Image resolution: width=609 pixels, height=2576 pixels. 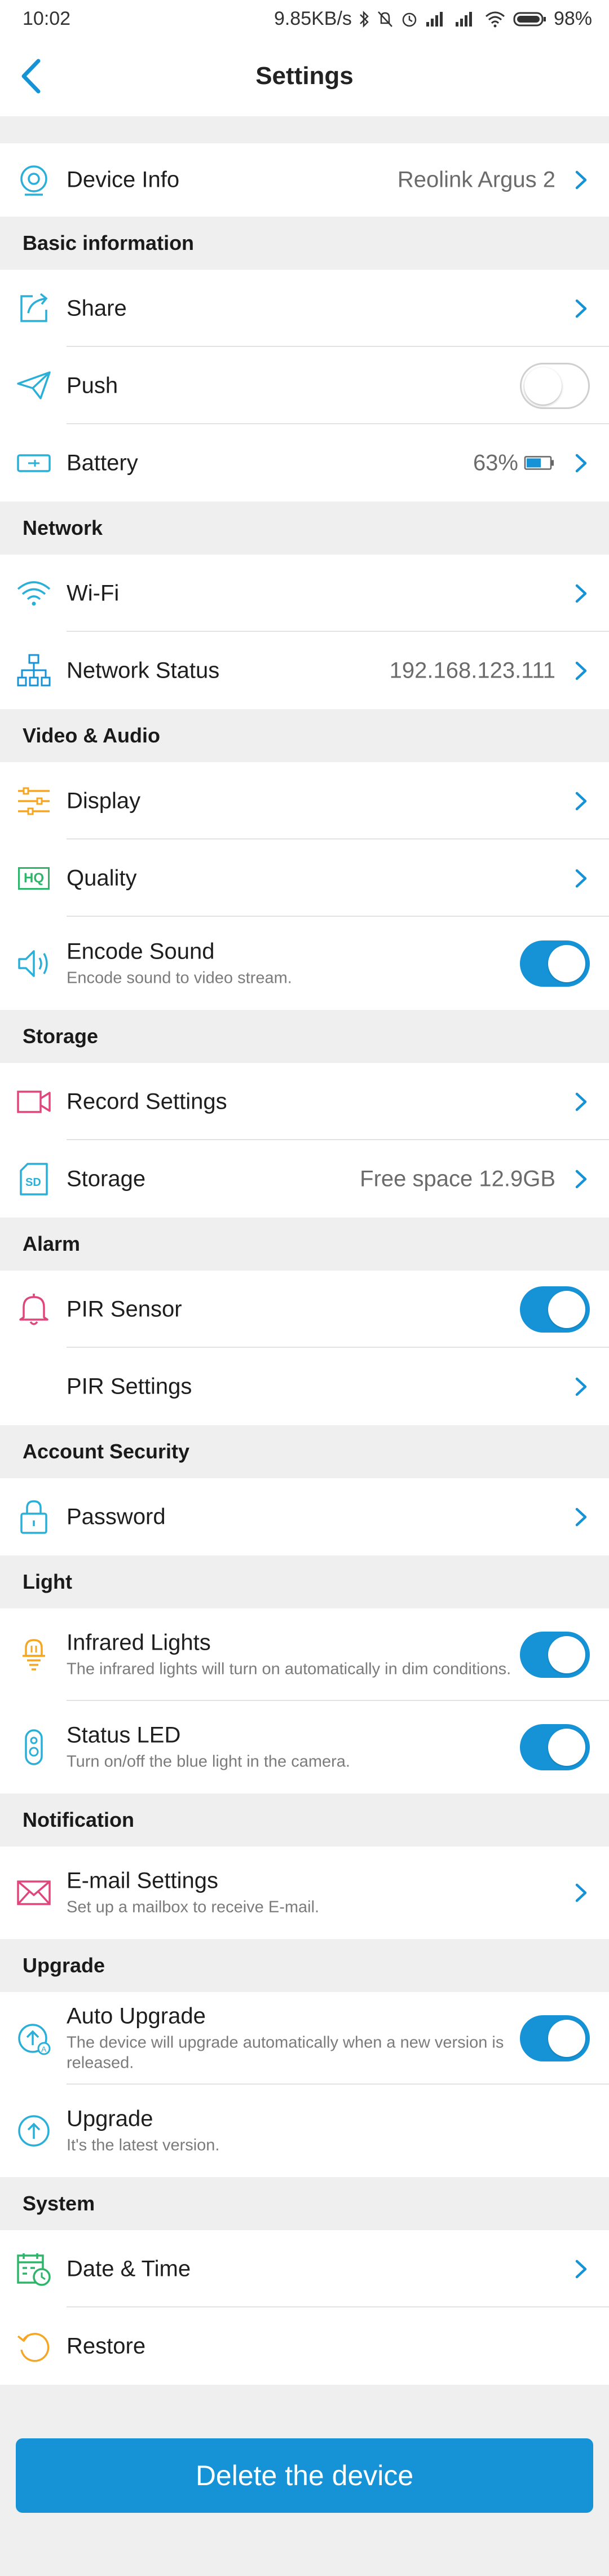 What do you see at coordinates (304, 1101) in the screenshot?
I see `record-settings-row: Record Settings` at bounding box center [304, 1101].